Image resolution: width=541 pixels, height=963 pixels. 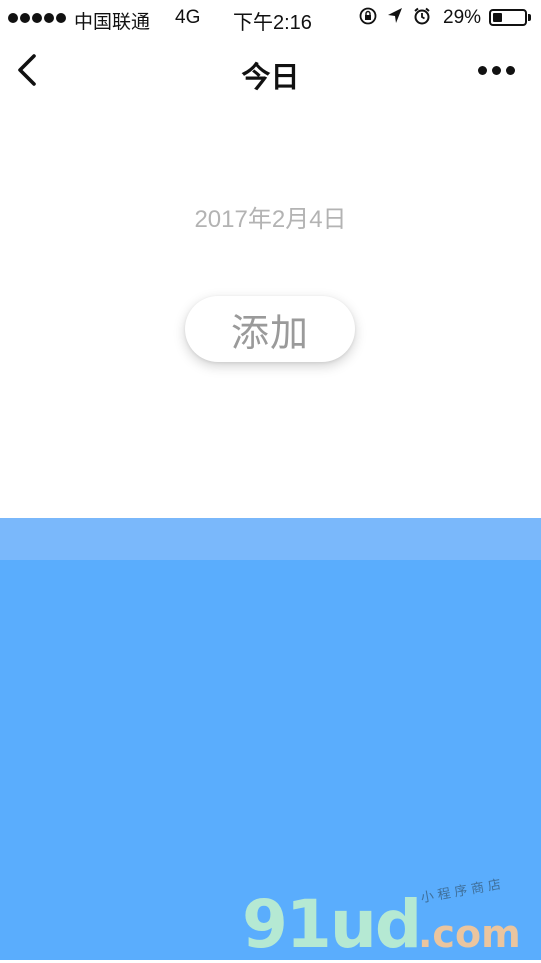 I want to click on page-title: 今日, so click(x=270, y=78).